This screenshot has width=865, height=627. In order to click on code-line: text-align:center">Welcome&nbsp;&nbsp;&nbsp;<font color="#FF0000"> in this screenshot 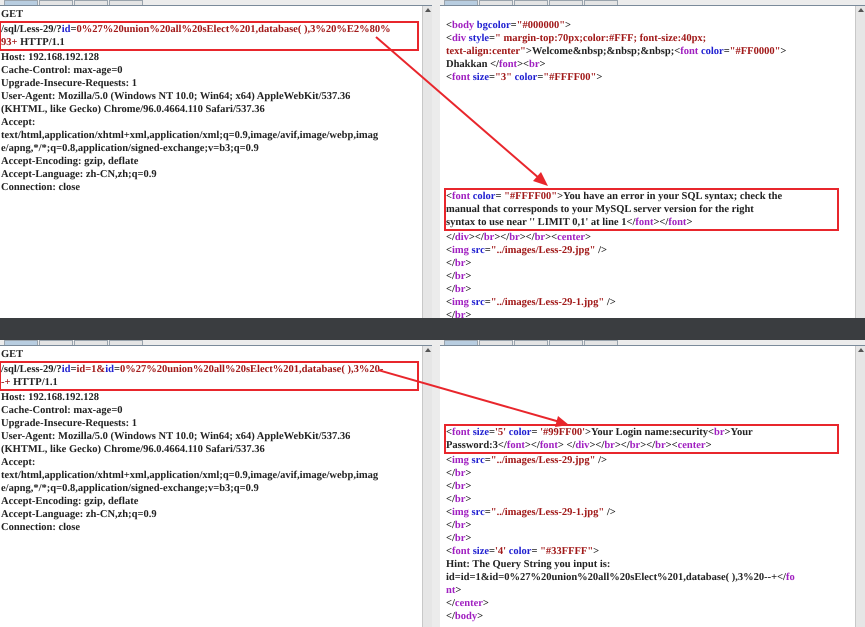, I will do `click(616, 51)`.